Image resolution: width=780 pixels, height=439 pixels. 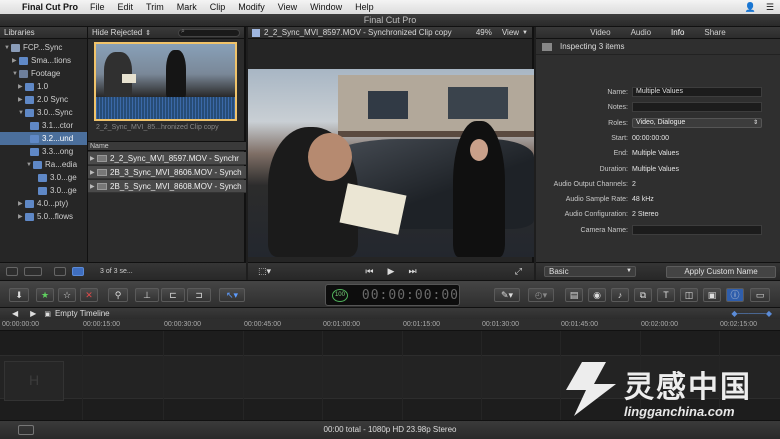 I want to click on keyword-icon: ⚲, so click(x=118, y=295).